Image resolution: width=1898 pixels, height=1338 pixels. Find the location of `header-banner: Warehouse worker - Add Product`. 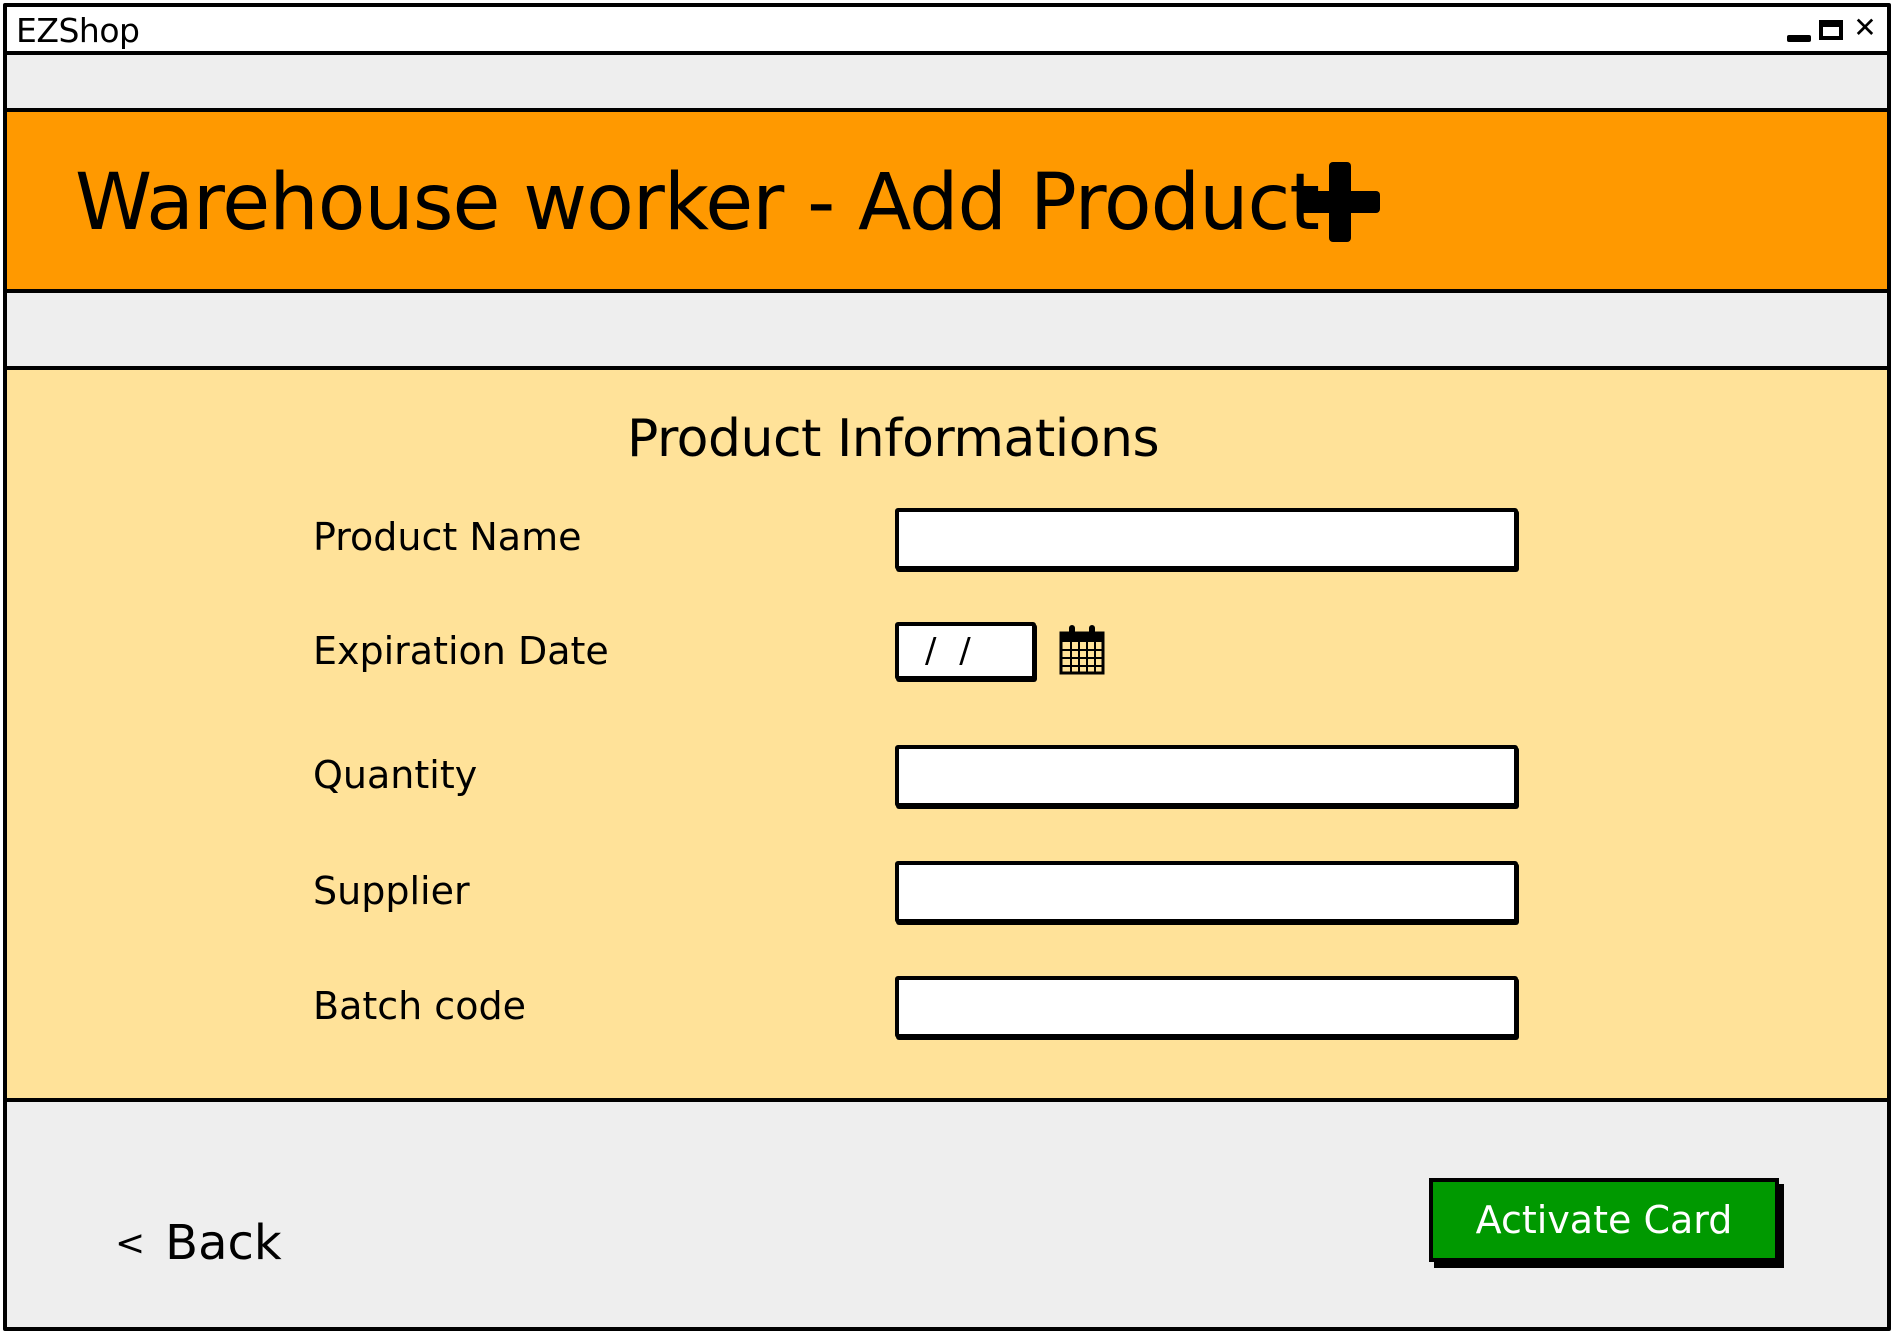

header-banner: Warehouse worker - Add Product is located at coordinates (947, 200).